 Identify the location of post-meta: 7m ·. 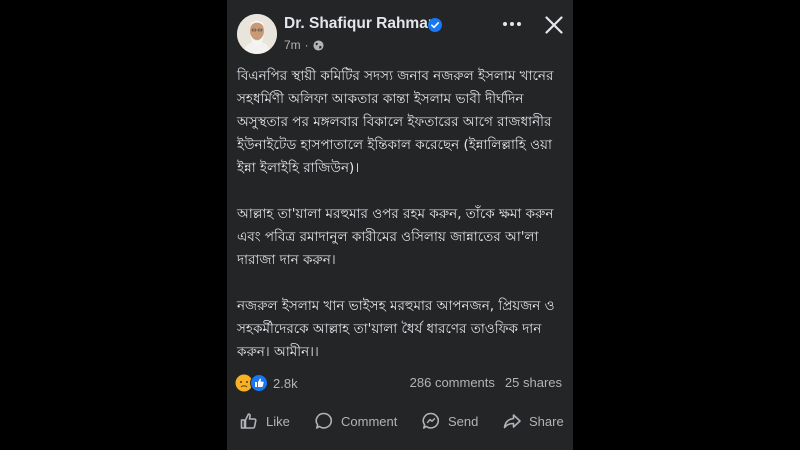
(304, 45).